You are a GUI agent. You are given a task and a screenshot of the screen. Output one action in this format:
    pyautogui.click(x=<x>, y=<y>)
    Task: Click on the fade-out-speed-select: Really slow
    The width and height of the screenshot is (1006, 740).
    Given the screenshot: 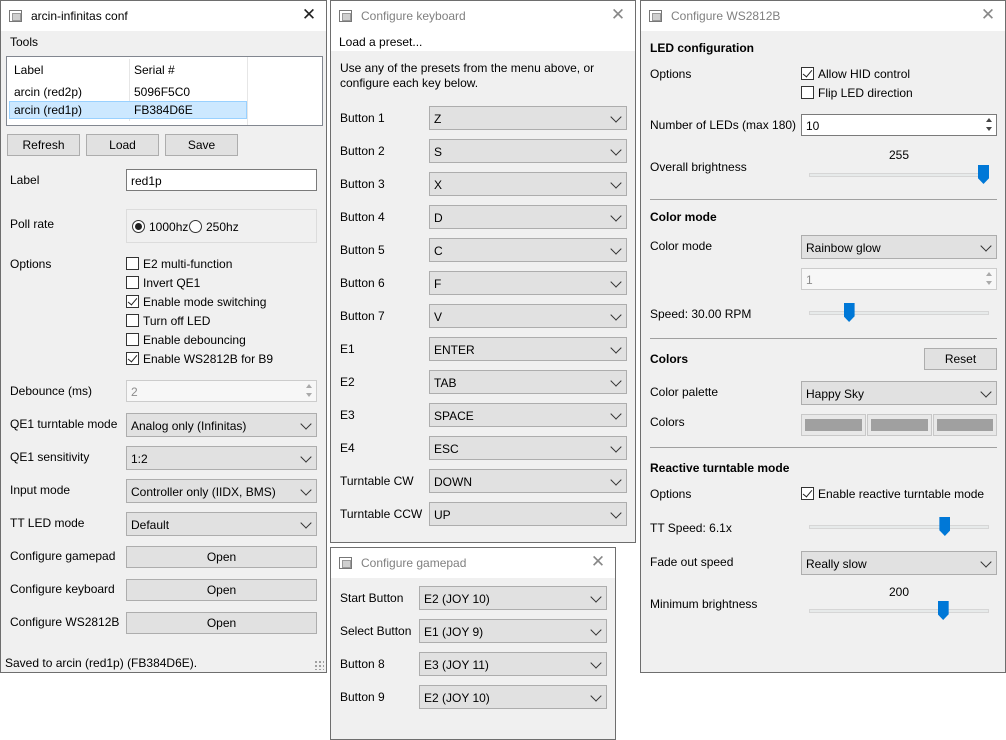 What is the action you would take?
    pyautogui.click(x=899, y=563)
    